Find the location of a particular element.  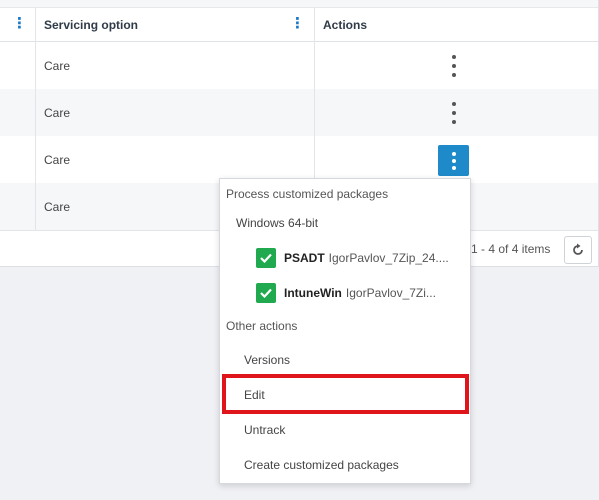

menu-item-versions: Versions is located at coordinates (267, 360).